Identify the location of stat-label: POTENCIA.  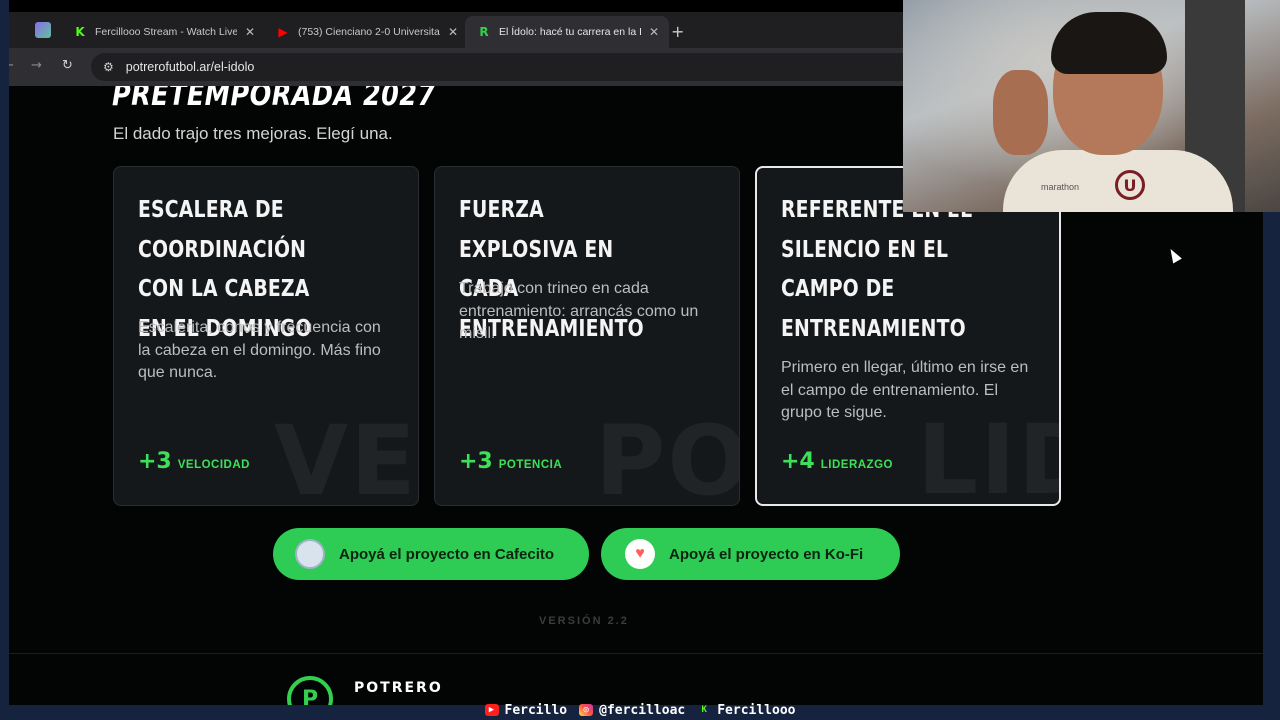
(530, 465).